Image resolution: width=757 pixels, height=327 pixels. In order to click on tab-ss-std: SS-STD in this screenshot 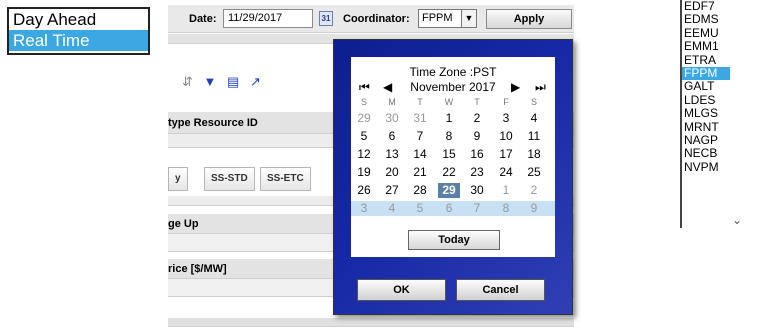, I will do `click(229, 179)`.